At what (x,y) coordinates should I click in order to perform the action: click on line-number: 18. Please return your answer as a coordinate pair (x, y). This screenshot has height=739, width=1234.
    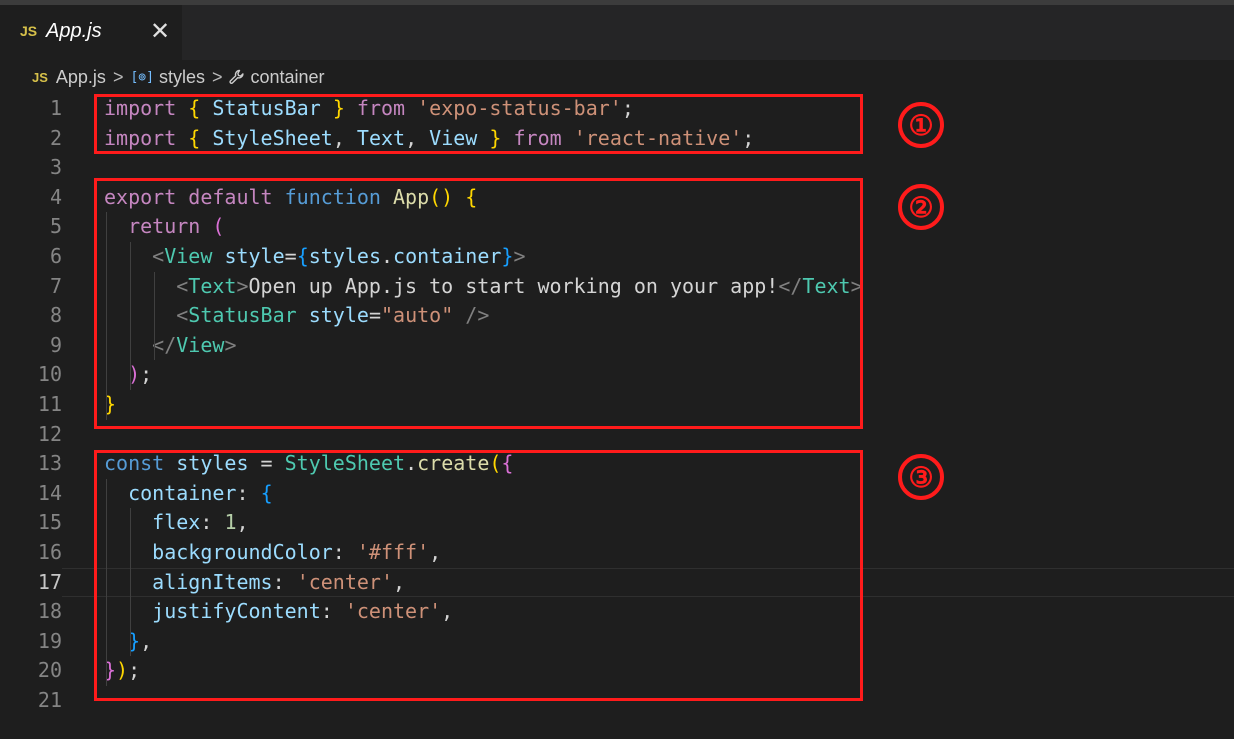
    Looking at the image, I should click on (49, 611).